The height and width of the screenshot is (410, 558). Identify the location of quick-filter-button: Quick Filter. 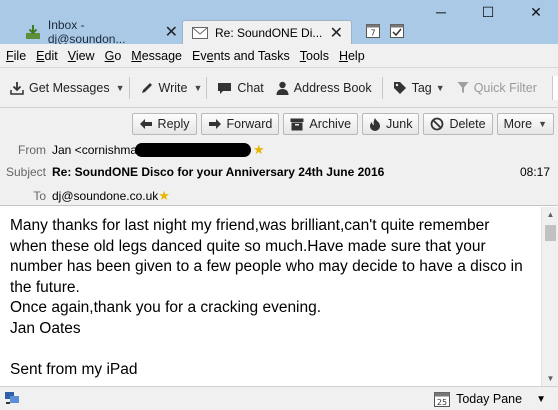
(497, 88).